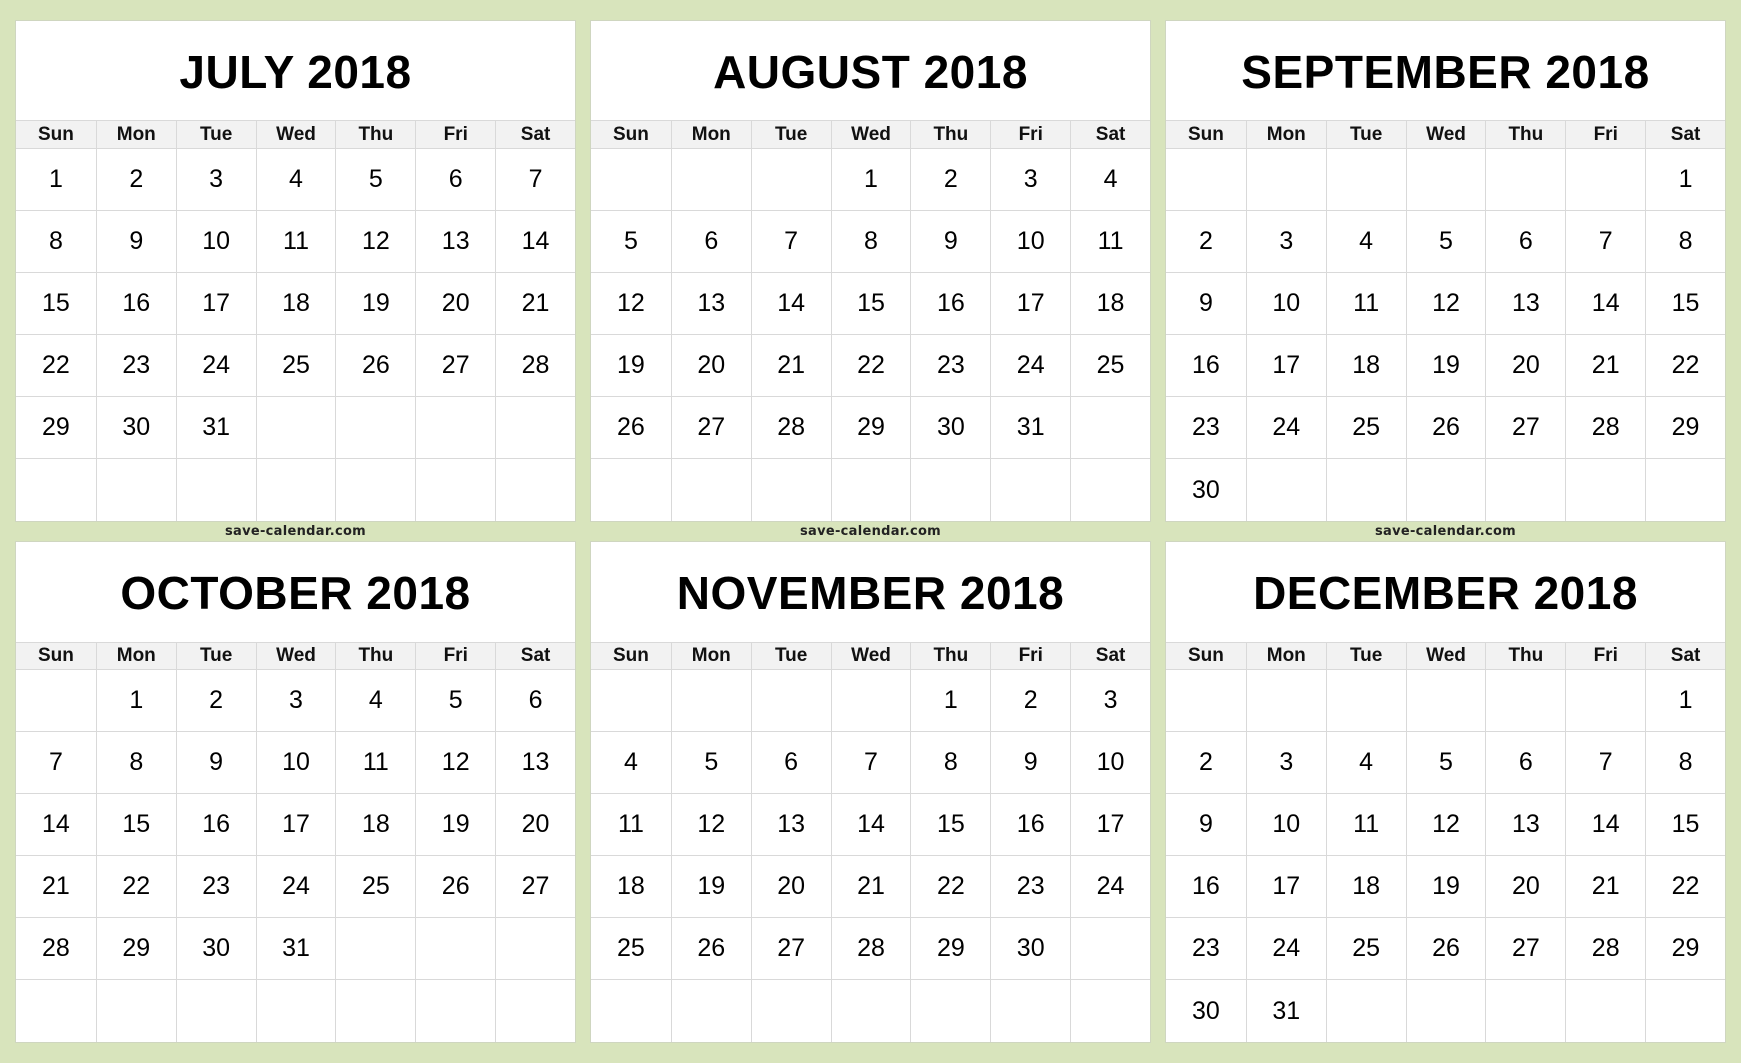  Describe the element at coordinates (1445, 71) in the screenshot. I see `month-title: SEPTEMBER 2018` at that location.